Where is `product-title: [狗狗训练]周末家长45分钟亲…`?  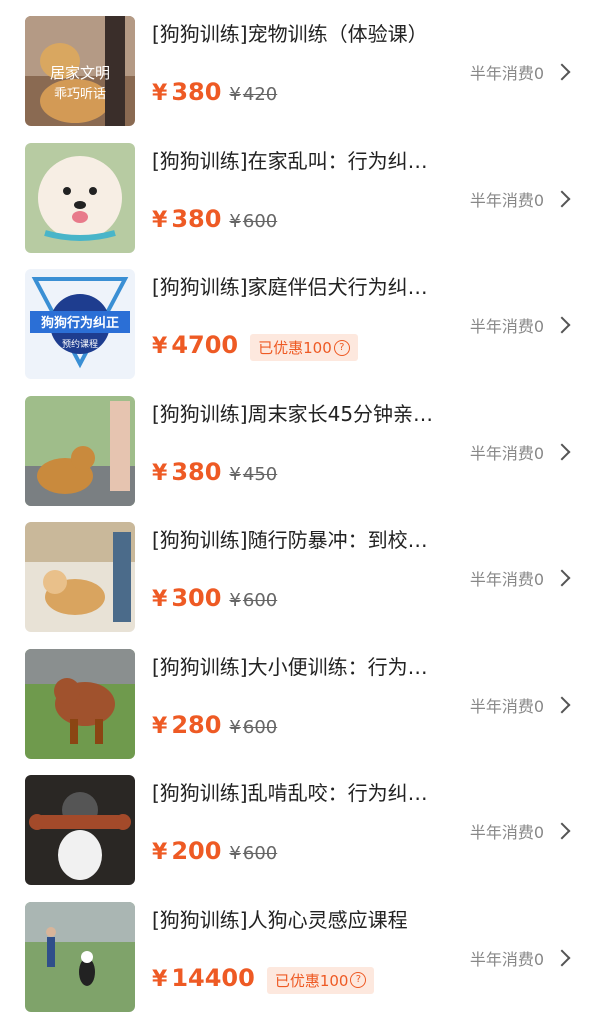
product-title: [狗狗训练]周末家长45分钟亲… is located at coordinates (293, 413).